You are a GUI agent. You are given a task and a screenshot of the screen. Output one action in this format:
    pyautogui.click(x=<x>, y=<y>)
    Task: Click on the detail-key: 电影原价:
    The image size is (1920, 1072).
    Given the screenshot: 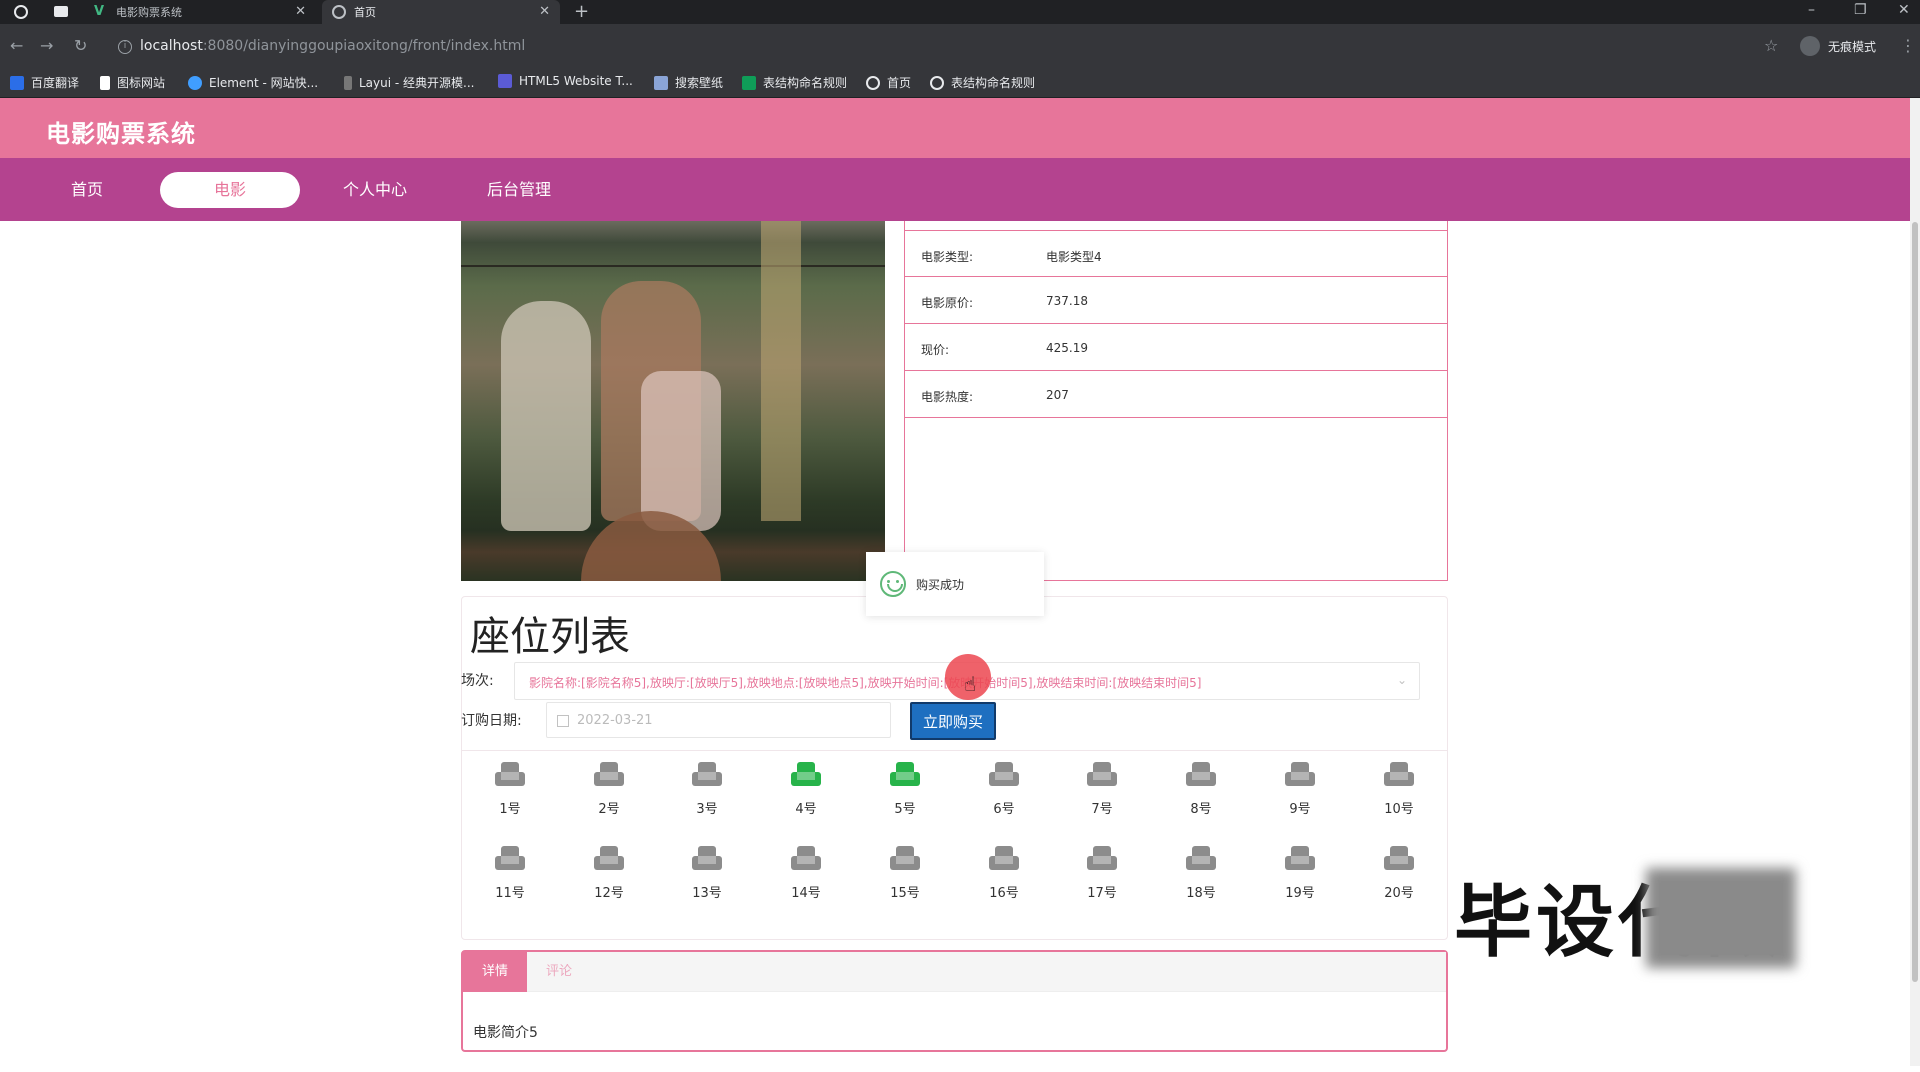 What is the action you would take?
    pyautogui.click(x=947, y=303)
    